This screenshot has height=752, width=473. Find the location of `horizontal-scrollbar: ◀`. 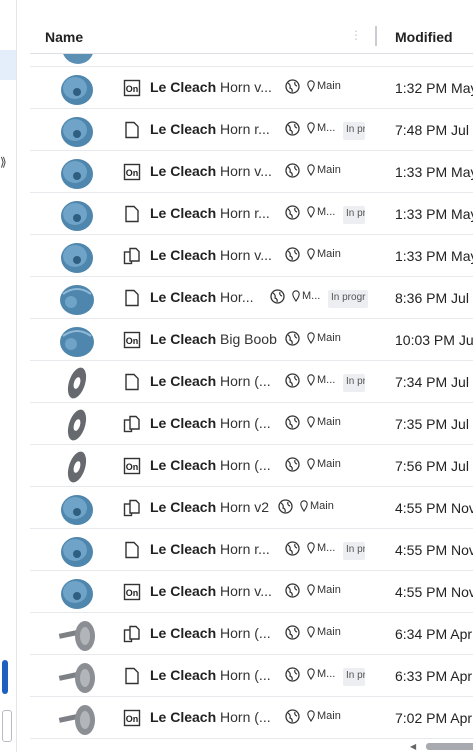

horizontal-scrollbar: ◀ is located at coordinates (441, 746).